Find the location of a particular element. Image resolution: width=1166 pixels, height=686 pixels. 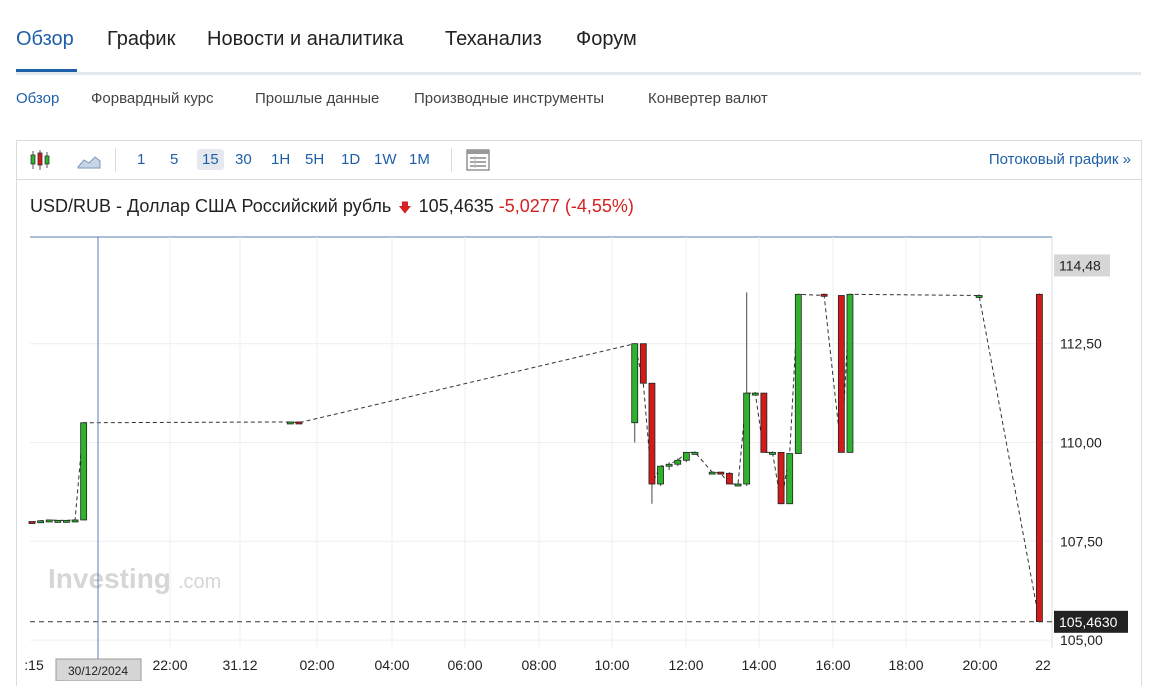

x-tick-label: 14:00 is located at coordinates (758, 665).